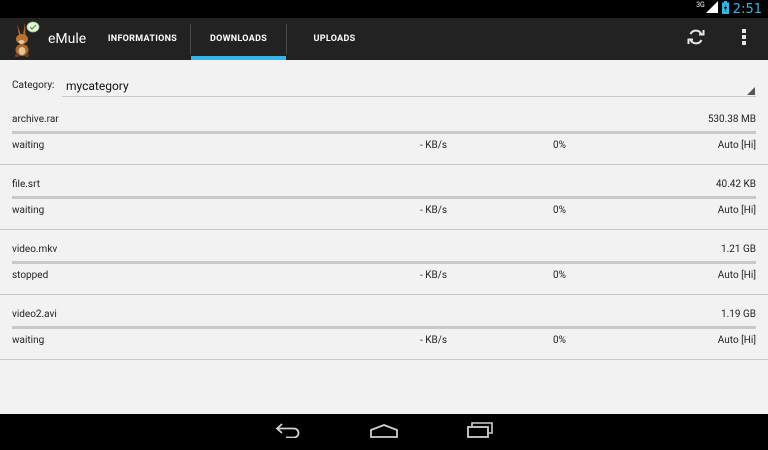 The image size is (768, 450). I want to click on refresh-icon, so click(696, 39).